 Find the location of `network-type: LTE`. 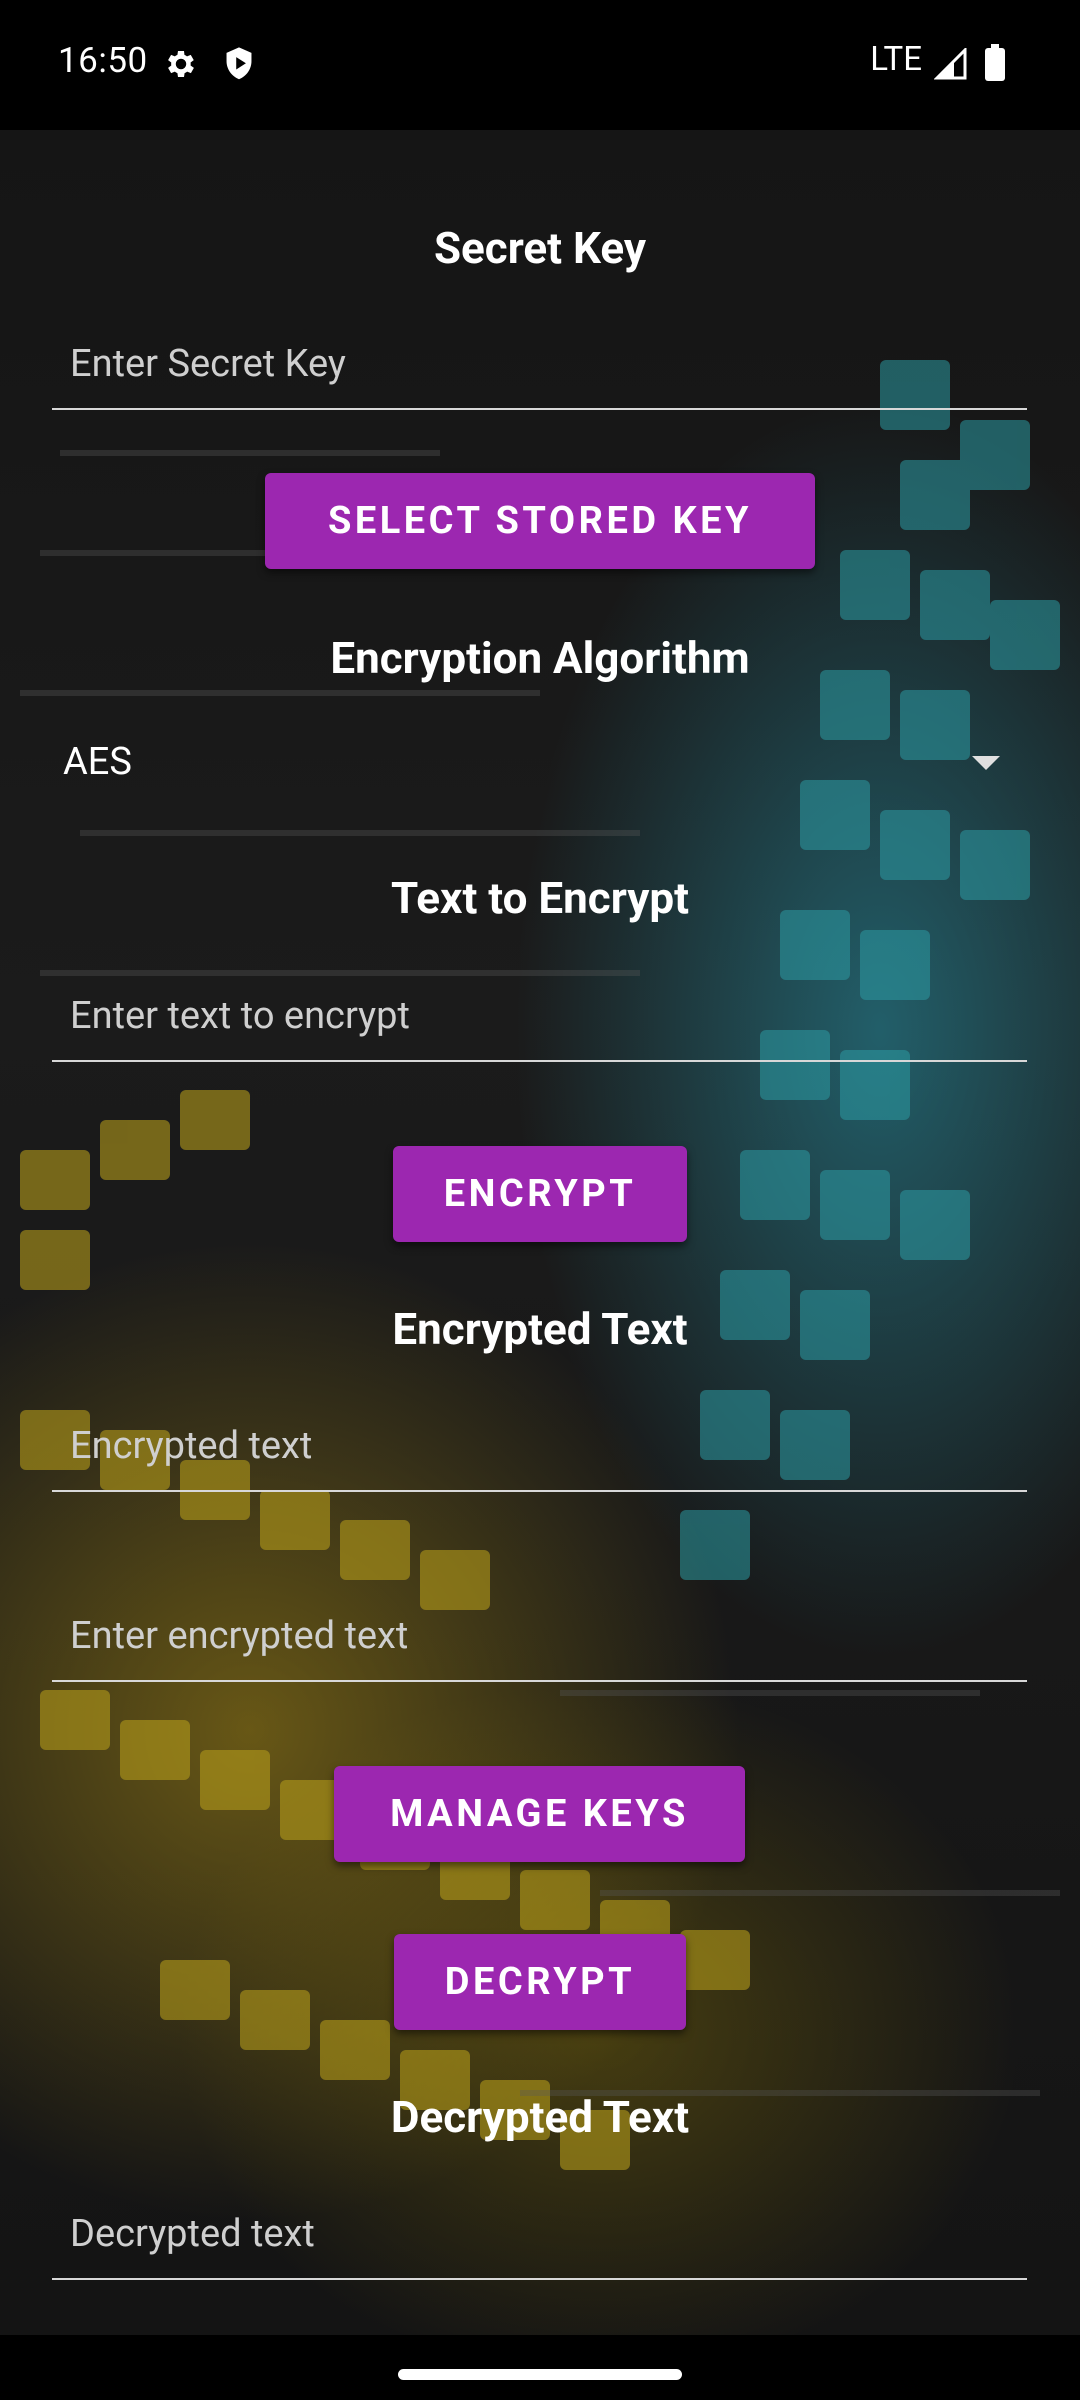

network-type: LTE is located at coordinates (896, 59).